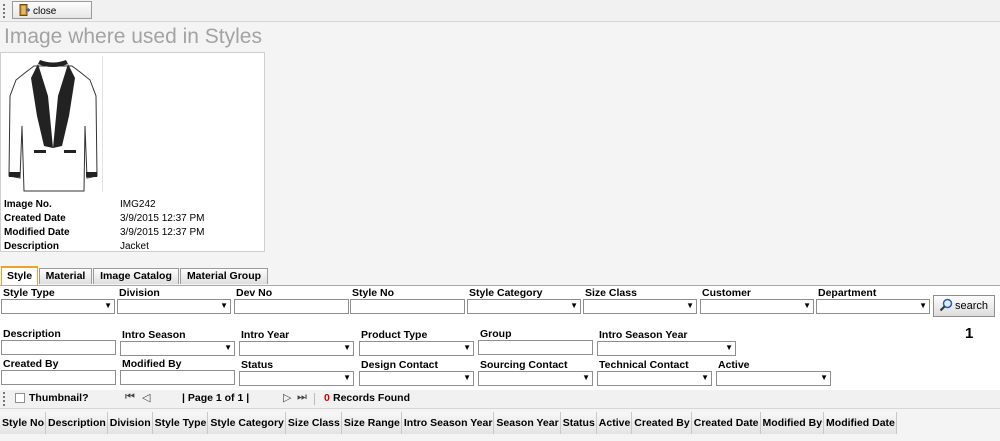  I want to click on page-title: Image where used in Styles, so click(133, 36).